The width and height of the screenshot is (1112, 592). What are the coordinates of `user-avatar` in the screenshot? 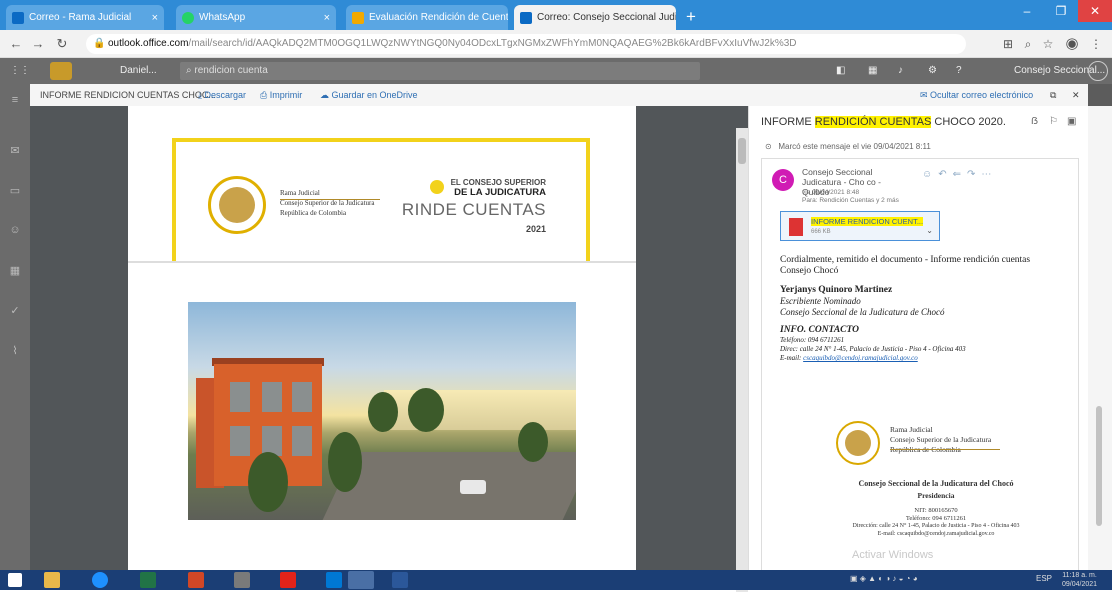 It's located at (1098, 71).